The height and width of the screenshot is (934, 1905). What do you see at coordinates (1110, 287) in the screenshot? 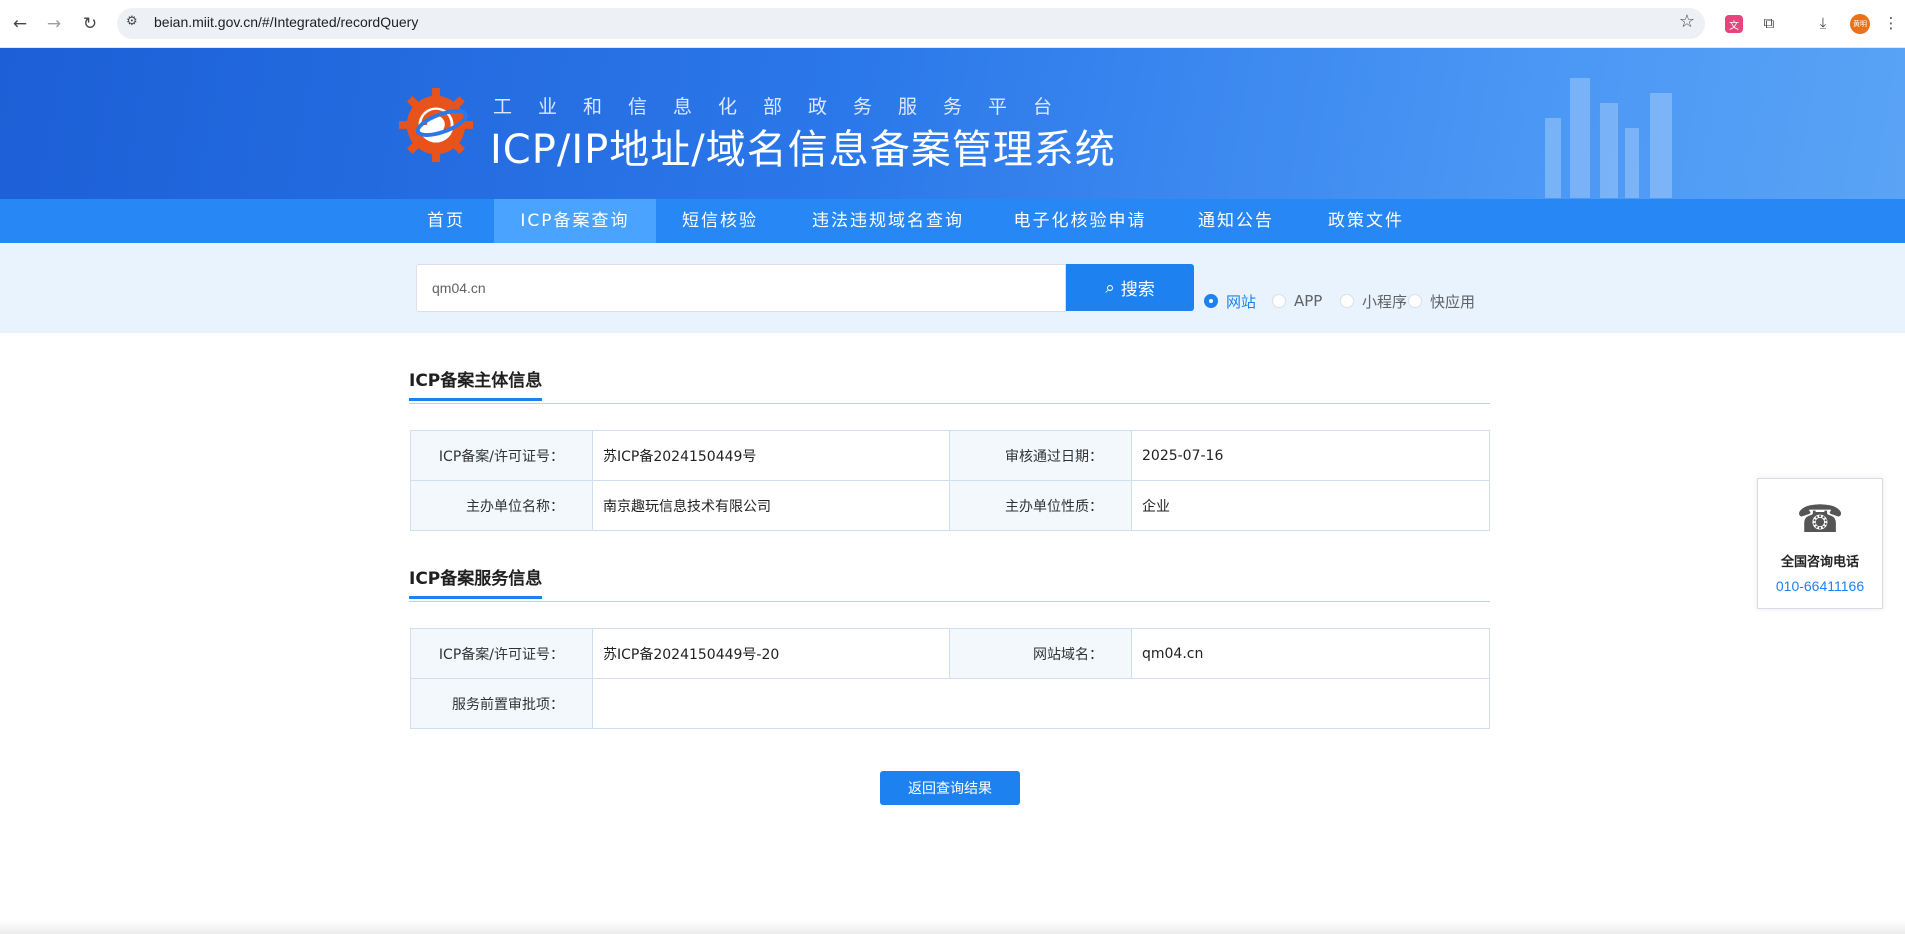
I see `search-icon: ⌕` at bounding box center [1110, 287].